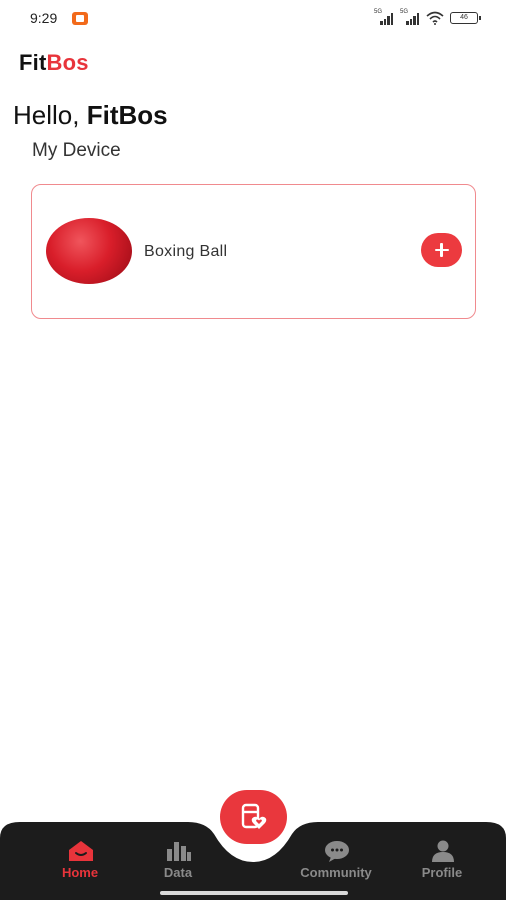 This screenshot has height=900, width=506. Describe the element at coordinates (253, 19) in the screenshot. I see `status-bar: 9:29 5G 5G 46` at that location.